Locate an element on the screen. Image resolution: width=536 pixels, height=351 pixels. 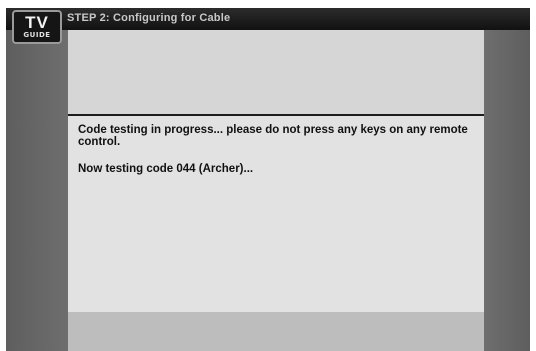
dialog-footer is located at coordinates (276, 331).